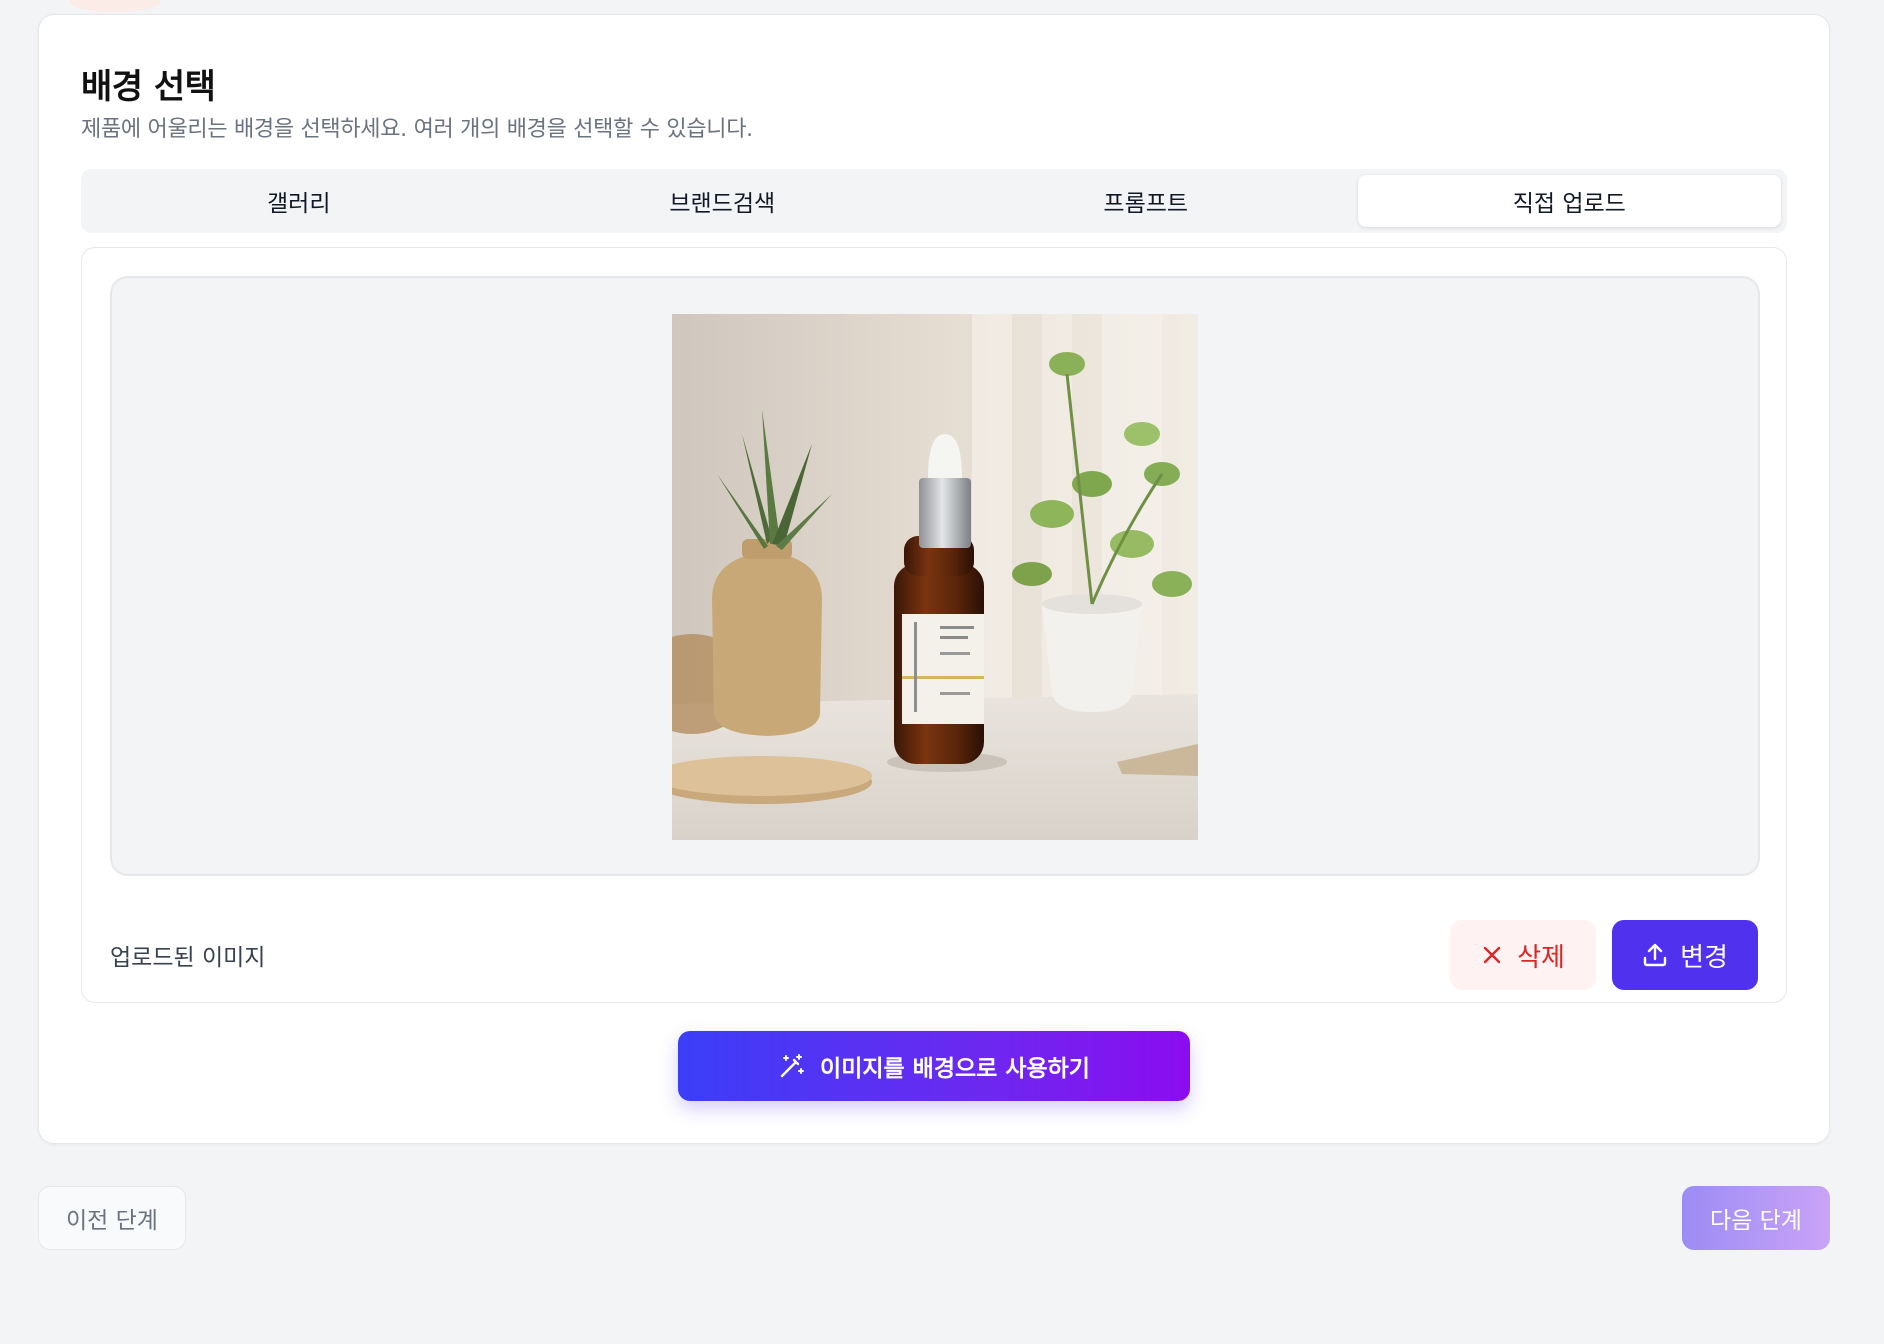 Image resolution: width=1884 pixels, height=1344 pixels. I want to click on change-button: 변경, so click(1685, 955).